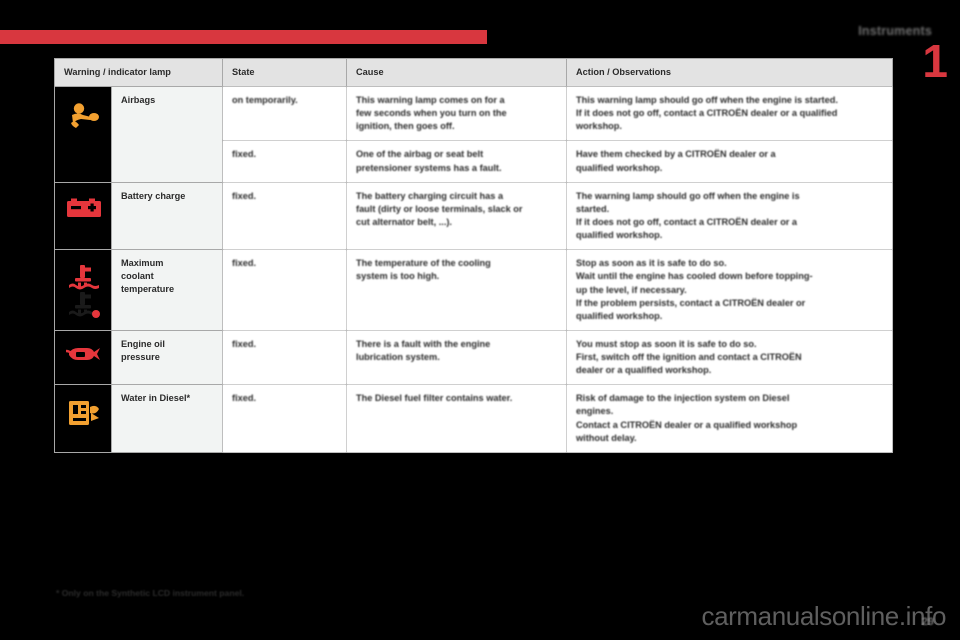 This screenshot has width=960, height=640. Describe the element at coordinates (148, 289) in the screenshot. I see `lamp-name-line: temperature` at that location.